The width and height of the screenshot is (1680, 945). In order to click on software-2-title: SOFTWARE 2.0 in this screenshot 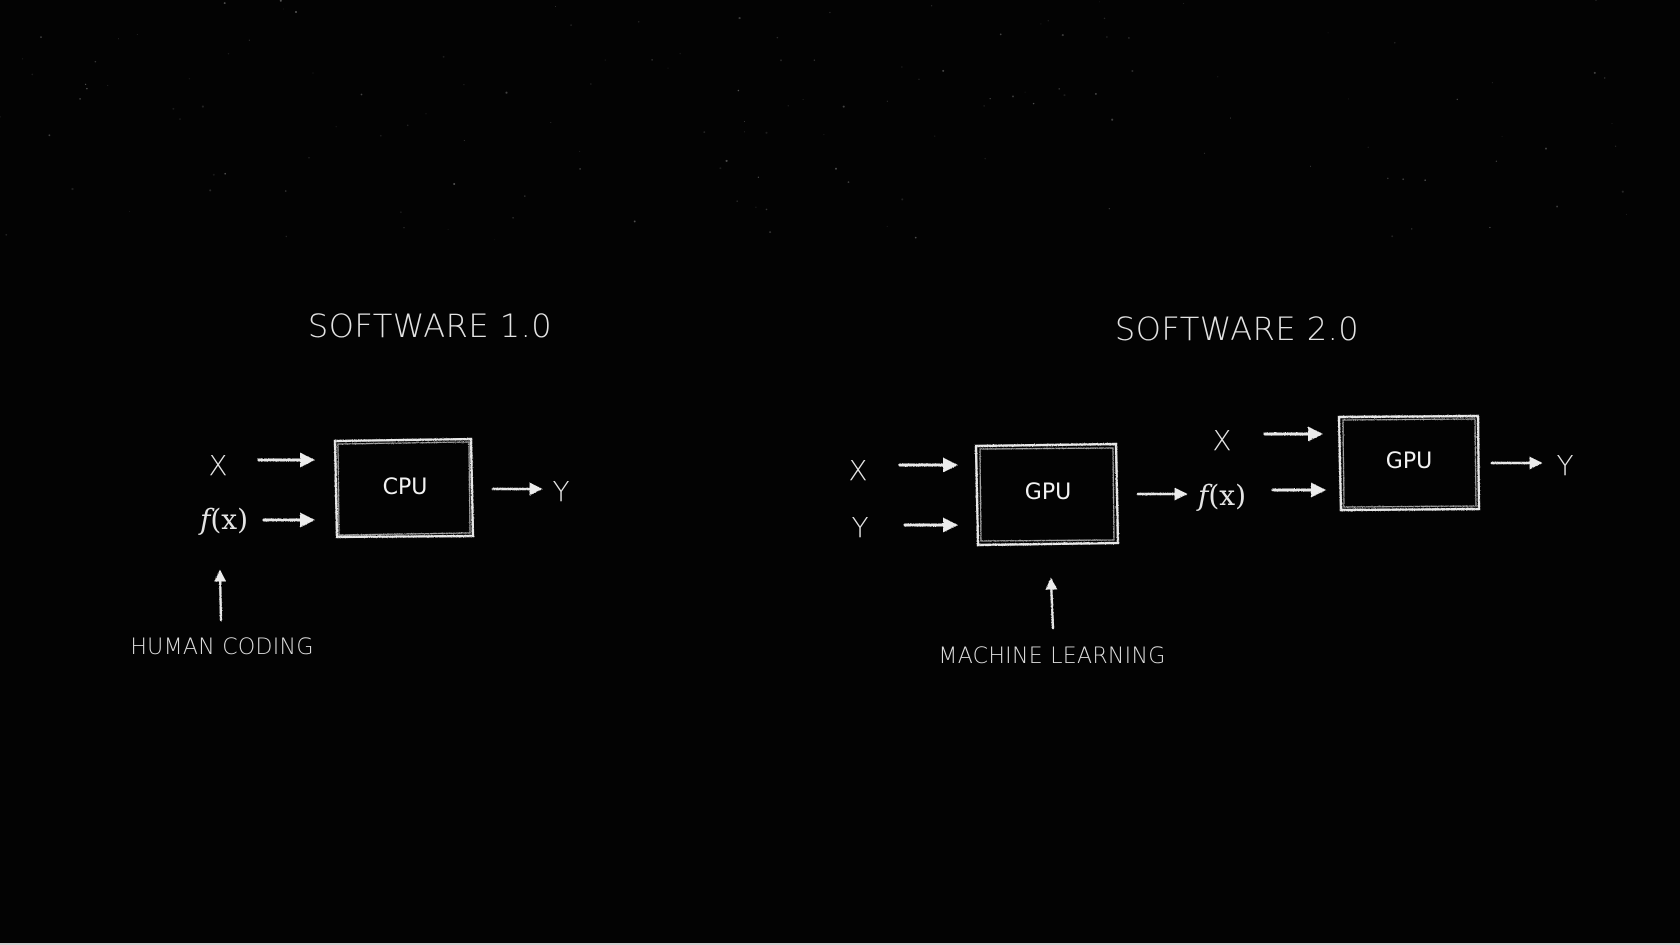, I will do `click(1237, 329)`.